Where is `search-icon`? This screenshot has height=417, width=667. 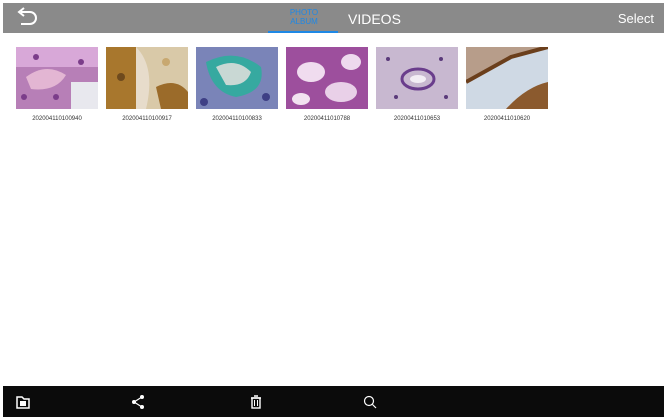 search-icon is located at coordinates (370, 402).